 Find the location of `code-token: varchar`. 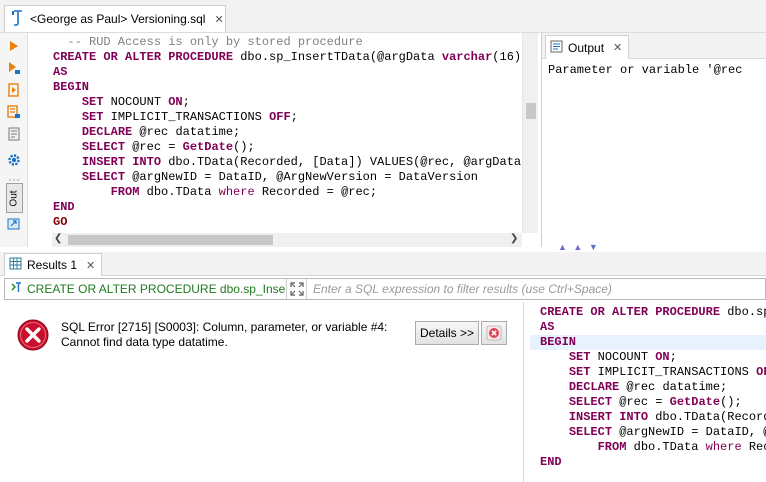

code-token: varchar is located at coordinates (467, 57).